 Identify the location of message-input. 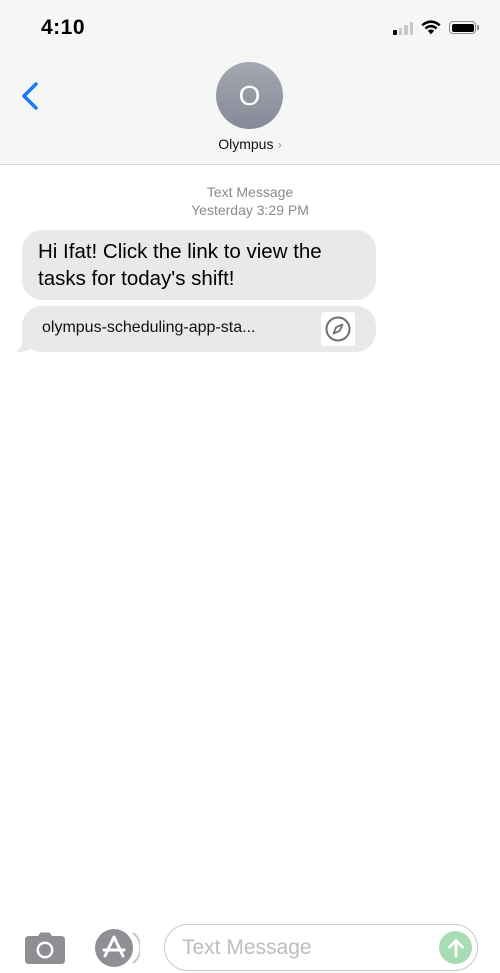
(302, 948).